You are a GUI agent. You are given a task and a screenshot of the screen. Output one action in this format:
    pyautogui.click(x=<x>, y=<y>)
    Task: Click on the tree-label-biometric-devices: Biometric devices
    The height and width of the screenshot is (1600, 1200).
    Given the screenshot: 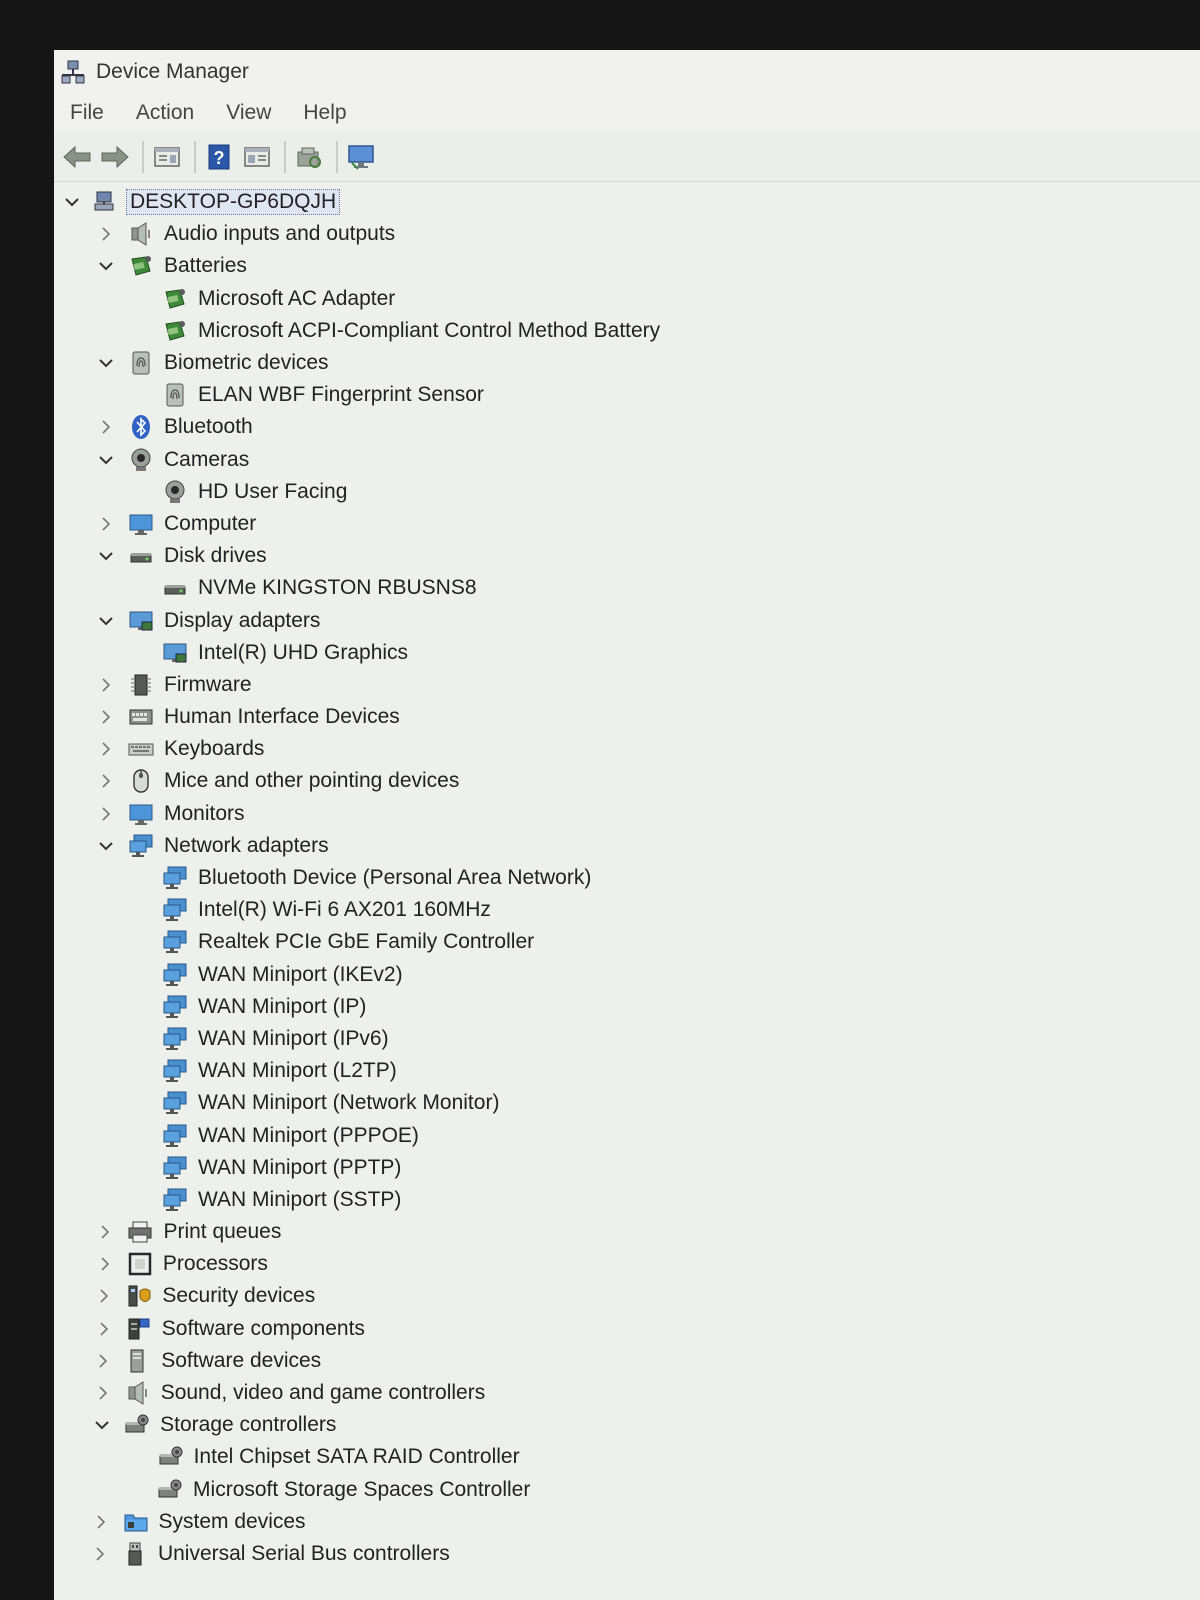 What is the action you would take?
    pyautogui.click(x=246, y=363)
    